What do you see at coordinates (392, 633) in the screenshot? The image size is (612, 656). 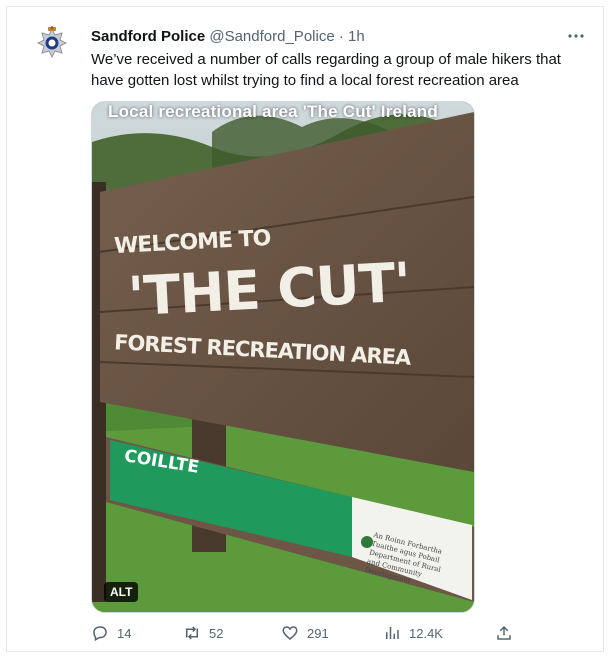 I see `views-icon` at bounding box center [392, 633].